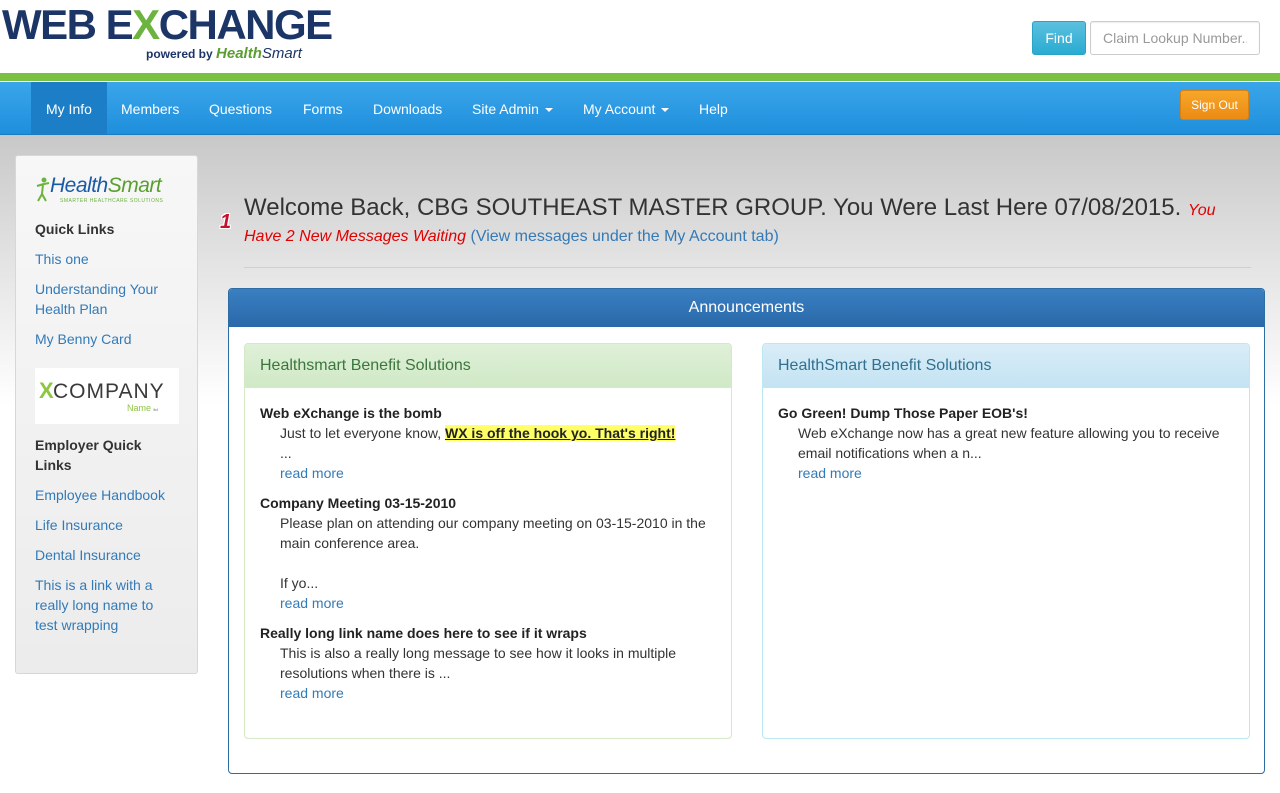 The image size is (1280, 793). Describe the element at coordinates (505, 109) in the screenshot. I see `nav-site-admin-label: Site Admin` at that location.